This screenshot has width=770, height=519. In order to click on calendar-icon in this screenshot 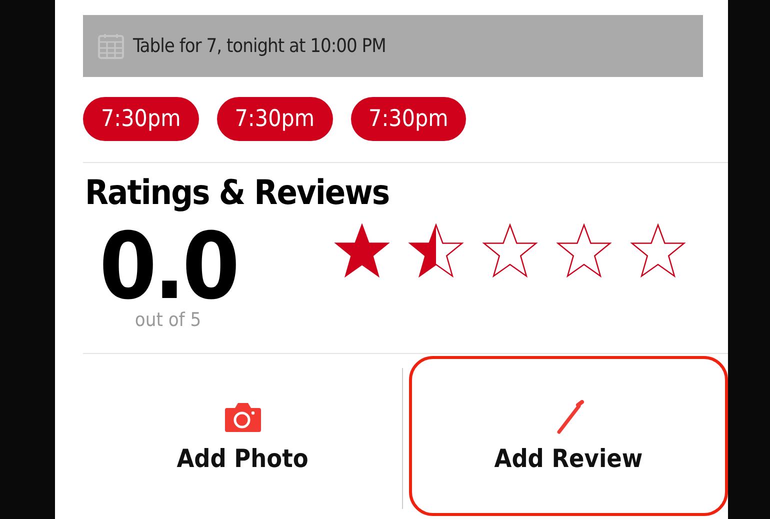, I will do `click(111, 46)`.